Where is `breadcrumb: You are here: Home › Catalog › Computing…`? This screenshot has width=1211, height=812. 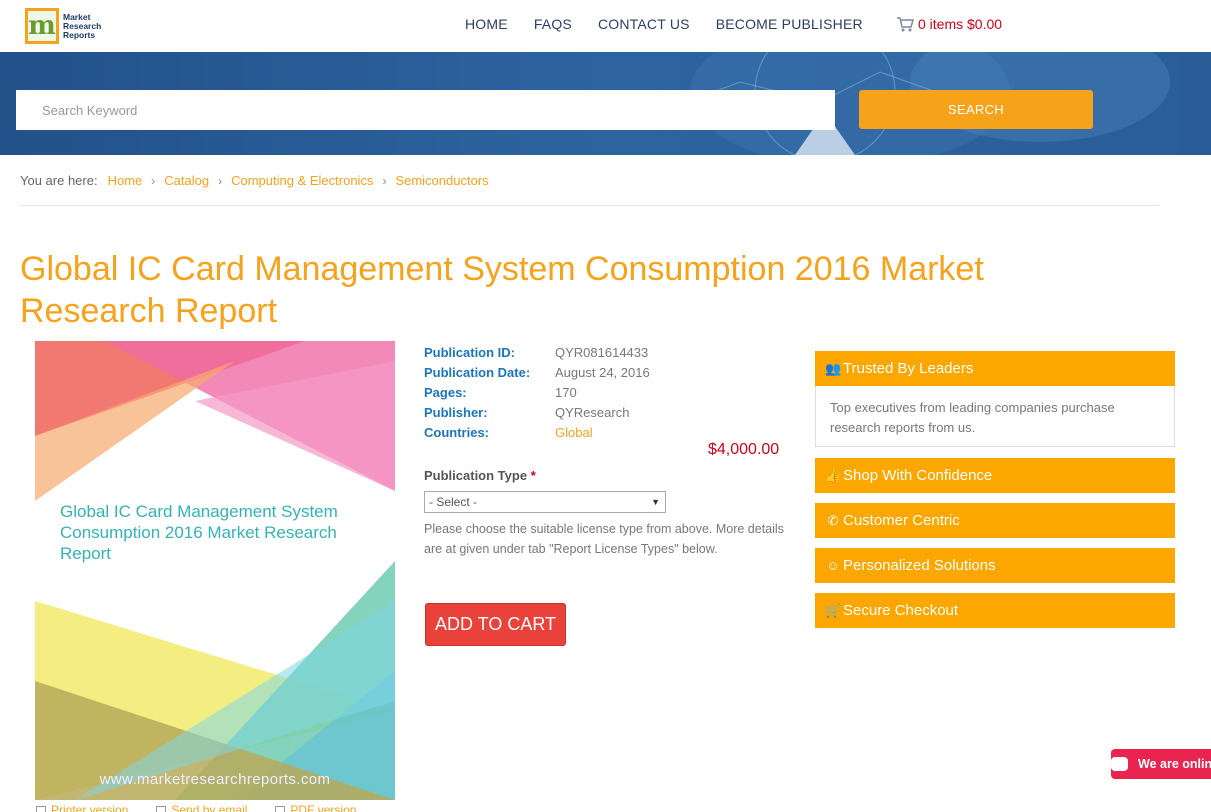
breadcrumb: You are here: Home › Catalog › Computing… is located at coordinates (254, 180).